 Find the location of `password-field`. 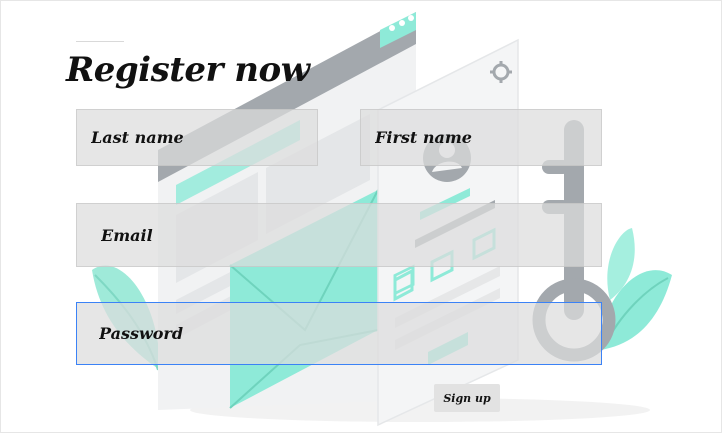

password-field is located at coordinates (339, 333).